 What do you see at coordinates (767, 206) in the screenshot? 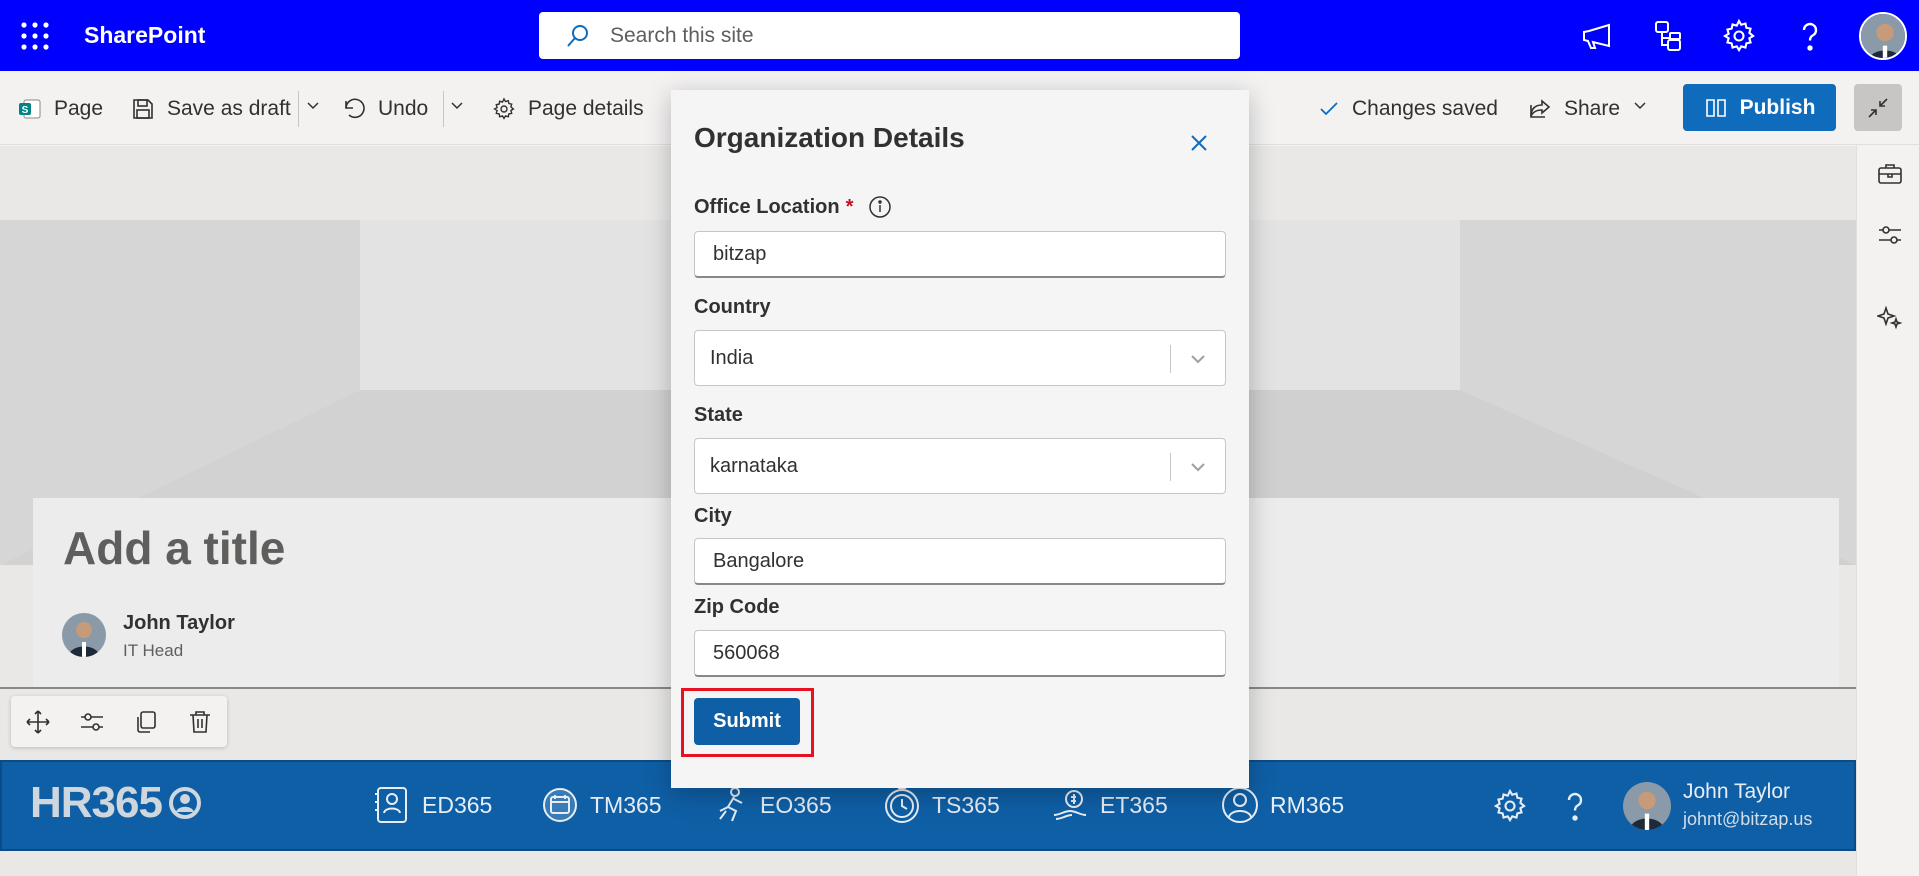
I see `office-location-label-text: Office Location` at bounding box center [767, 206].